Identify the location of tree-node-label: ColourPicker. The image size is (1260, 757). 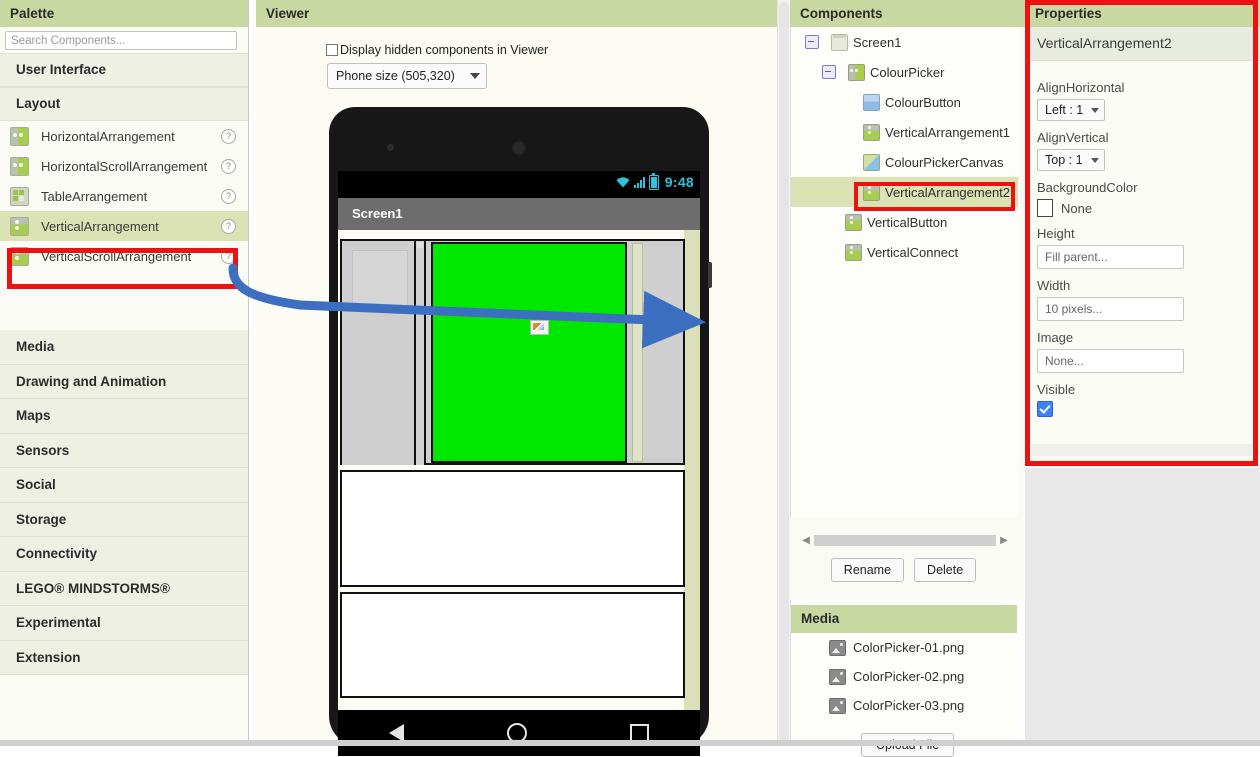
(907, 72).